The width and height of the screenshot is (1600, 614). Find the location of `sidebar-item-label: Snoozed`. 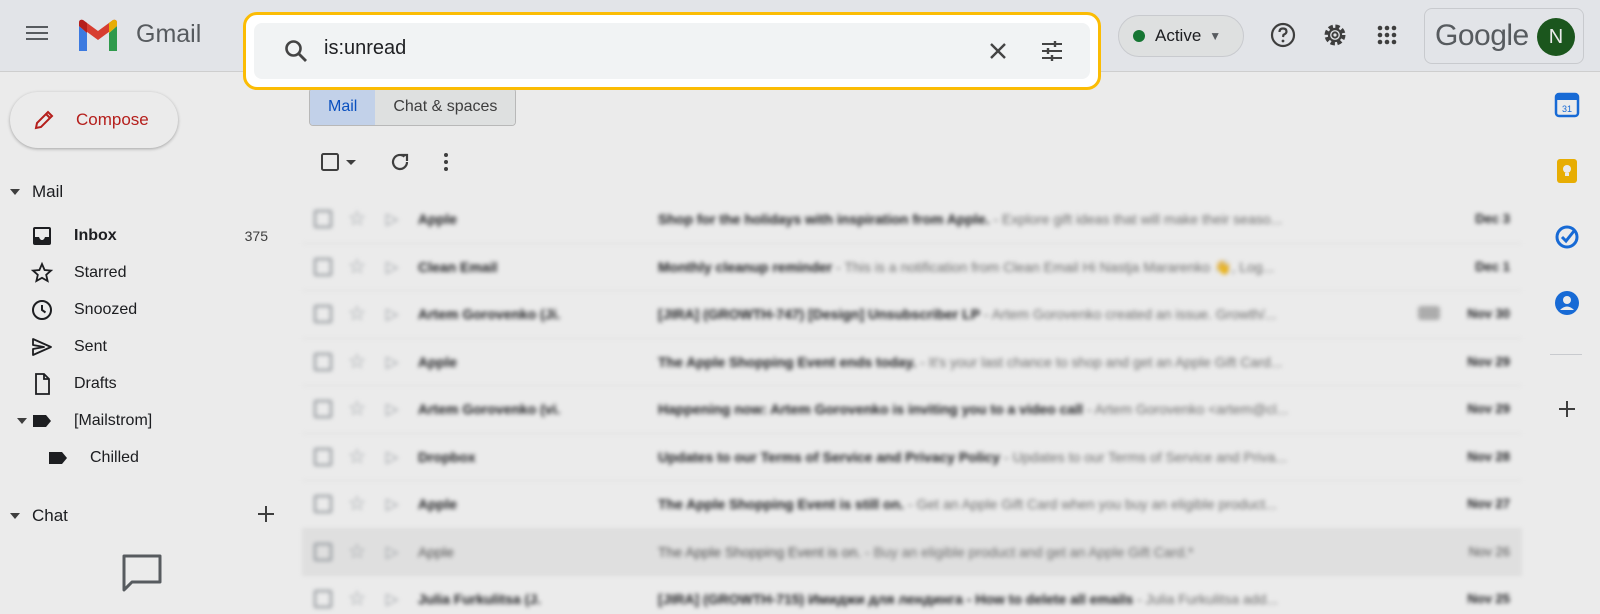

sidebar-item-label: Snoozed is located at coordinates (106, 309).